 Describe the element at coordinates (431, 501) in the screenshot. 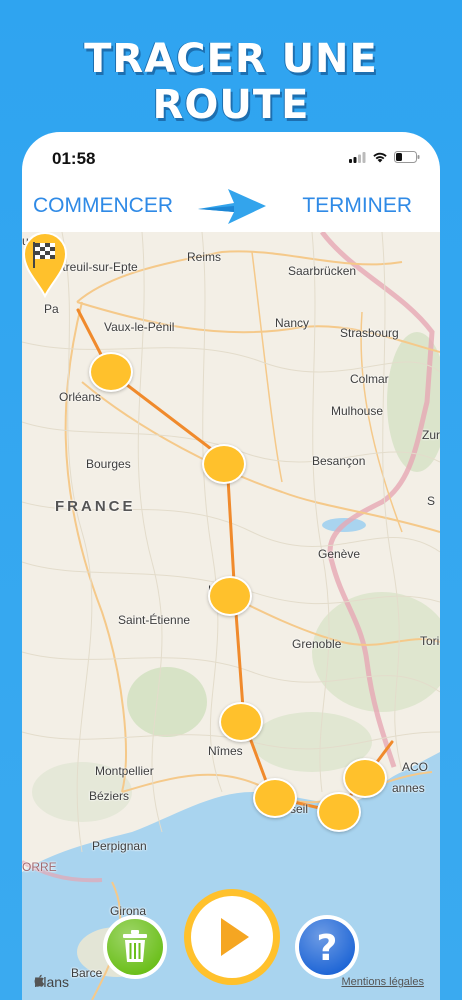

I see `map-label-suisse: S` at that location.